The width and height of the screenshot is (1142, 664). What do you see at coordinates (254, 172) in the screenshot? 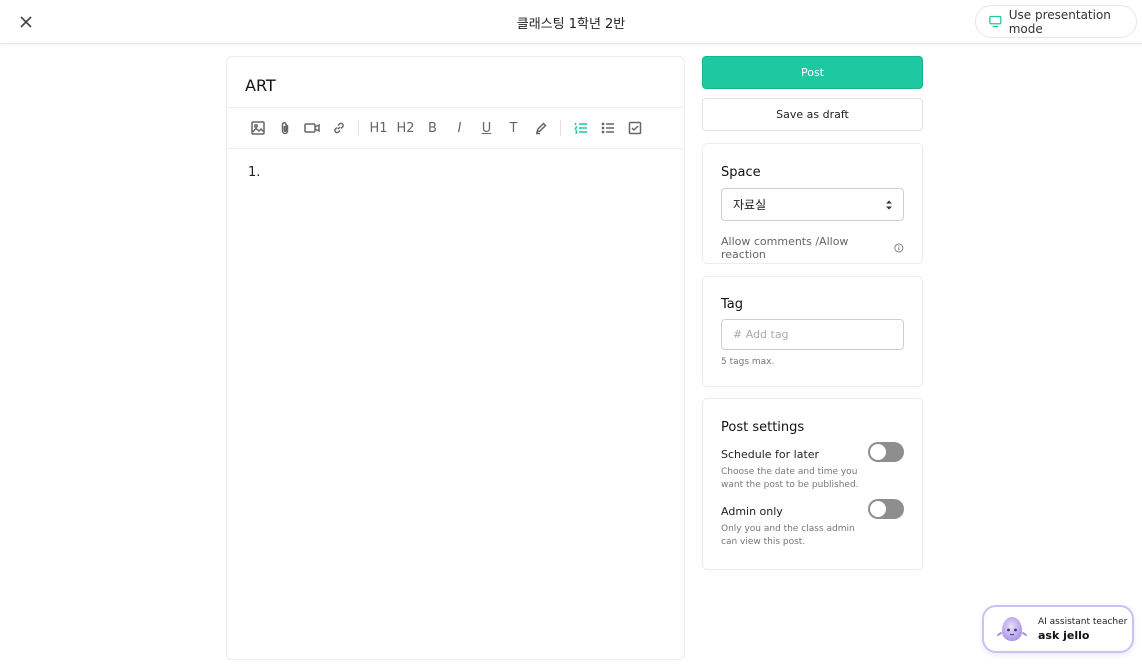
I see `list-item-number: 1.` at bounding box center [254, 172].